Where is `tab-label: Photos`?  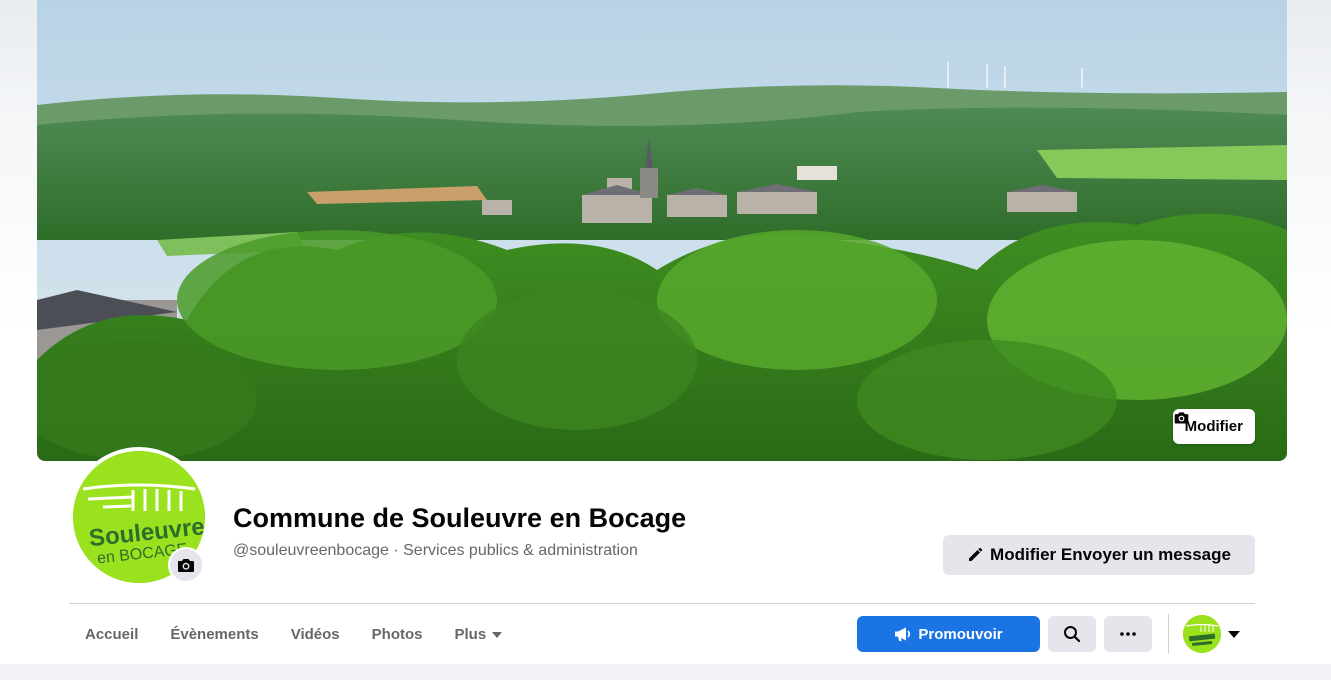 tab-label: Photos is located at coordinates (397, 634).